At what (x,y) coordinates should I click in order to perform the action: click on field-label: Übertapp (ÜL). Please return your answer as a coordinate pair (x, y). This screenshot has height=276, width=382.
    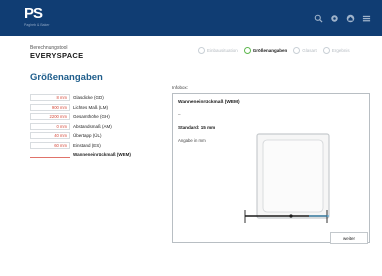
    Looking at the image, I should click on (87, 136).